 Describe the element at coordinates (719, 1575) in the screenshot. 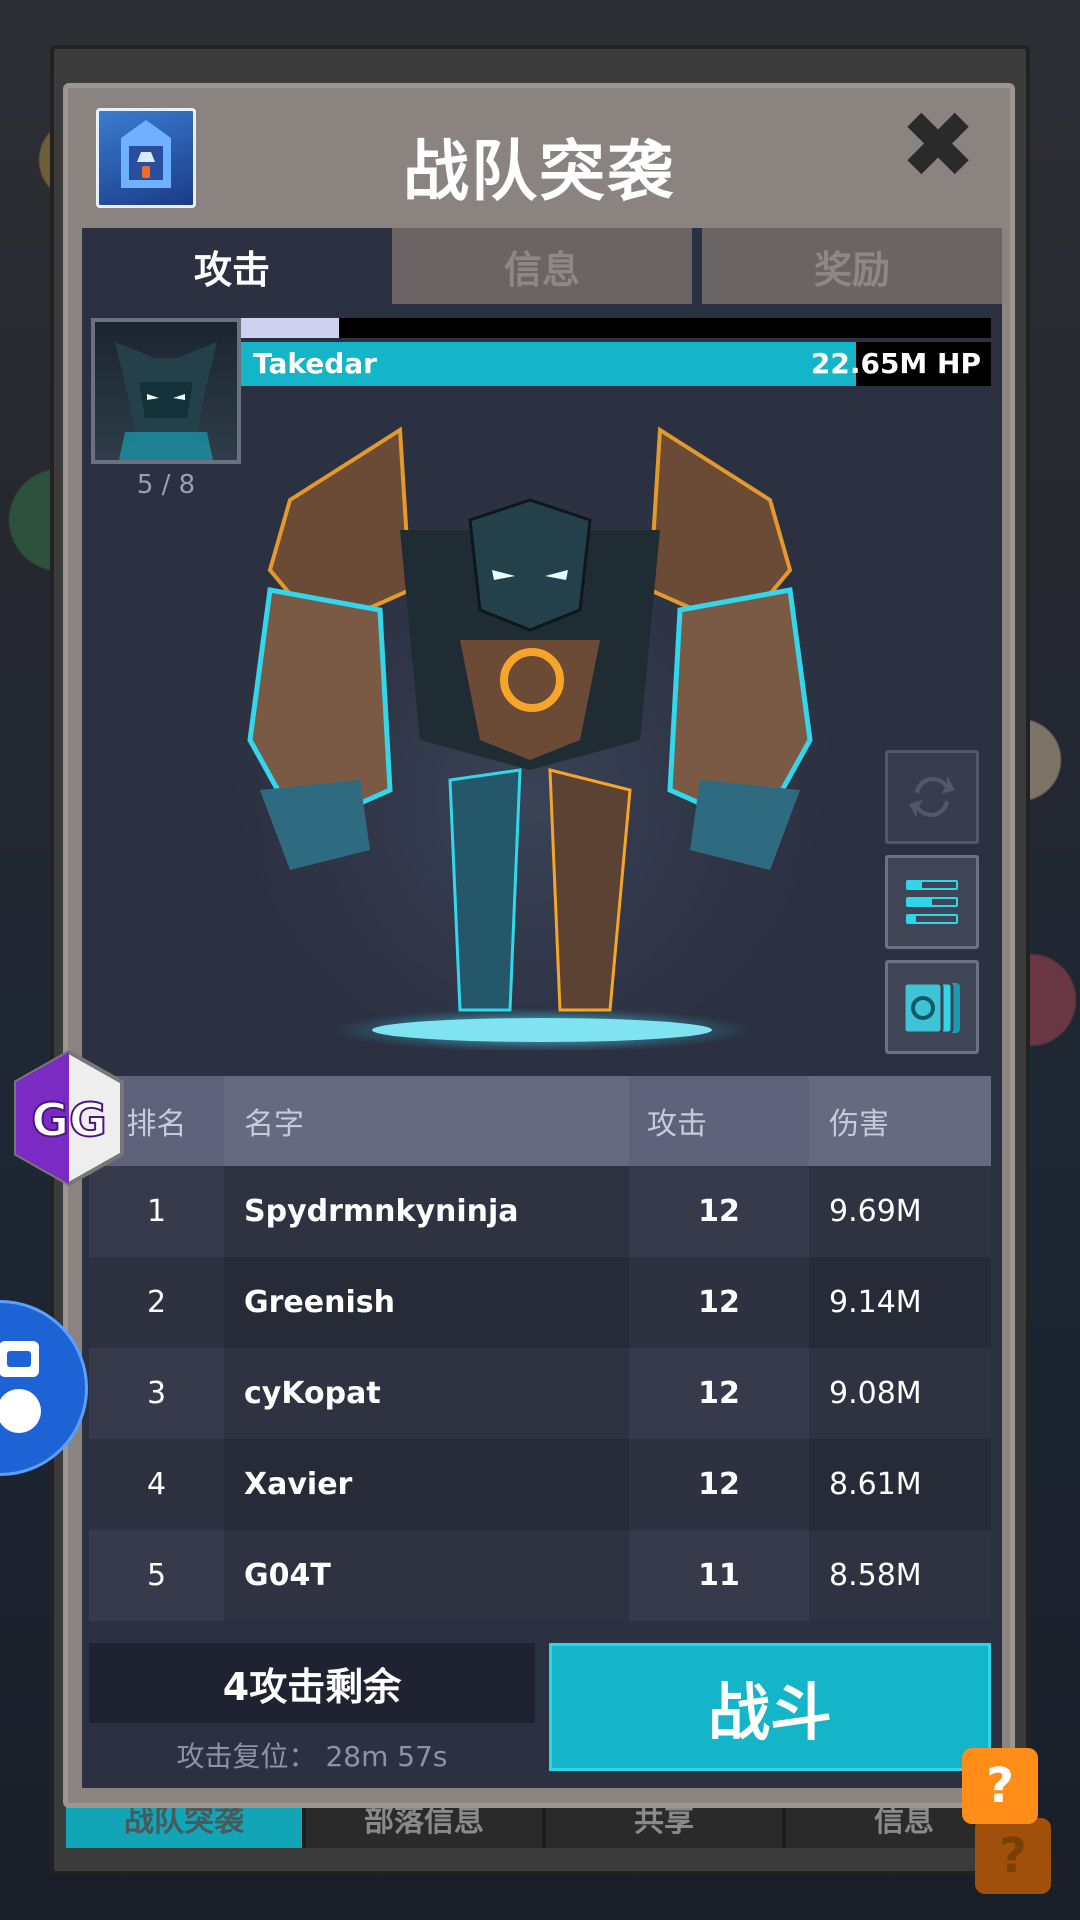

I see `row-attacks: 11` at that location.